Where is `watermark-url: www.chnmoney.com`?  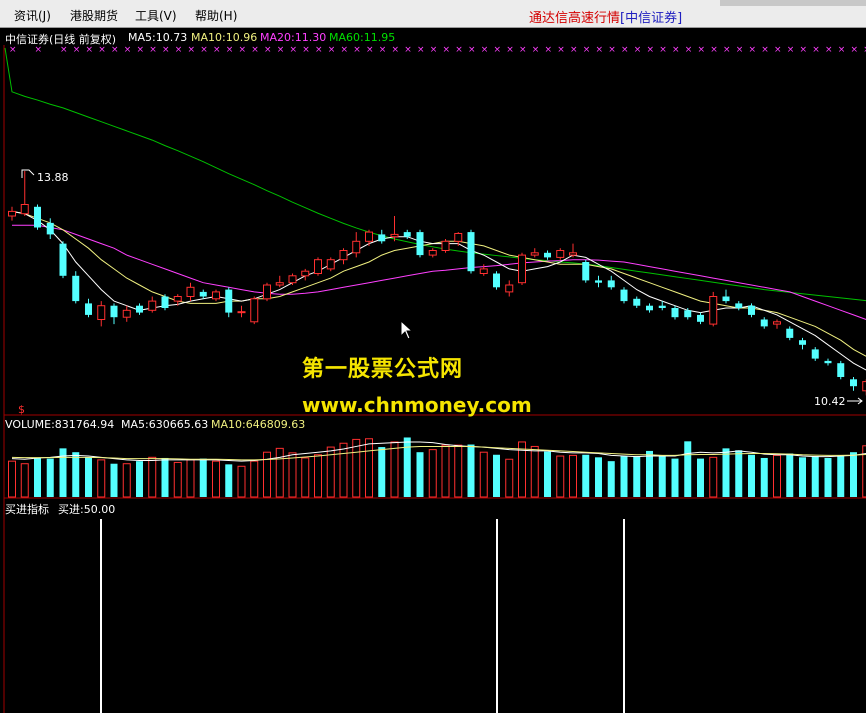
watermark-url: www.chnmoney.com is located at coordinates (417, 405).